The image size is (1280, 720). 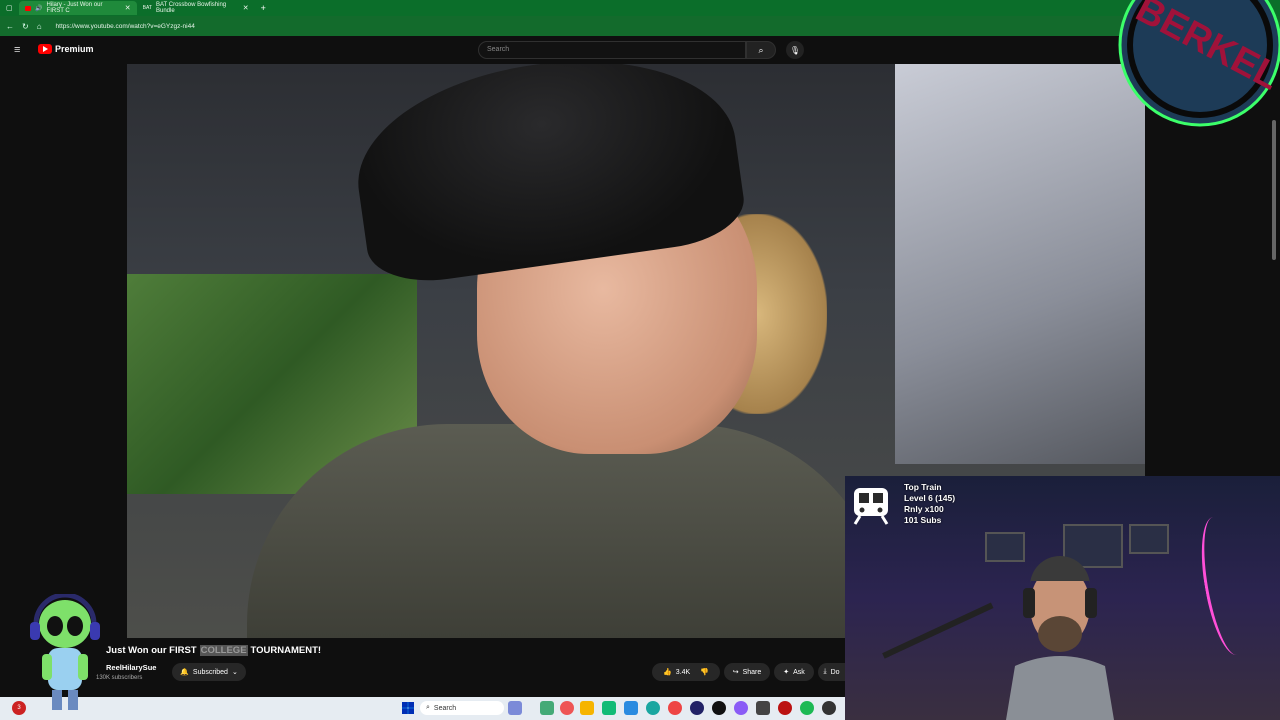 I want to click on hamburger-menu-icon: ≡, so click(x=17, y=50).